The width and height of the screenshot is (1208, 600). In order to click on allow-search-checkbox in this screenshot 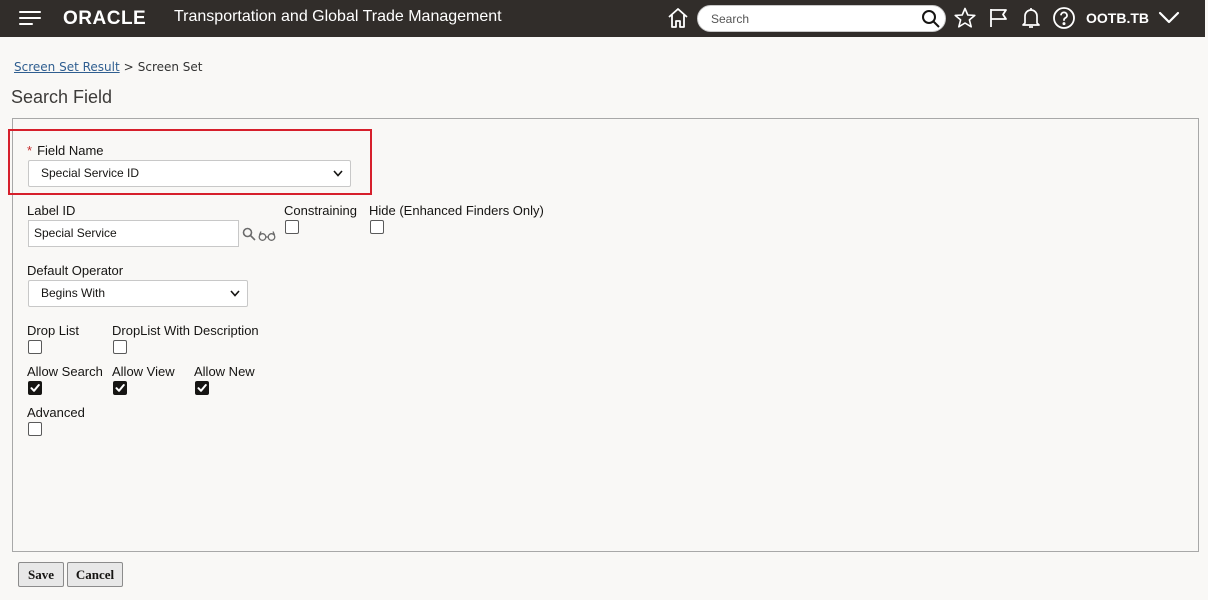, I will do `click(35, 388)`.